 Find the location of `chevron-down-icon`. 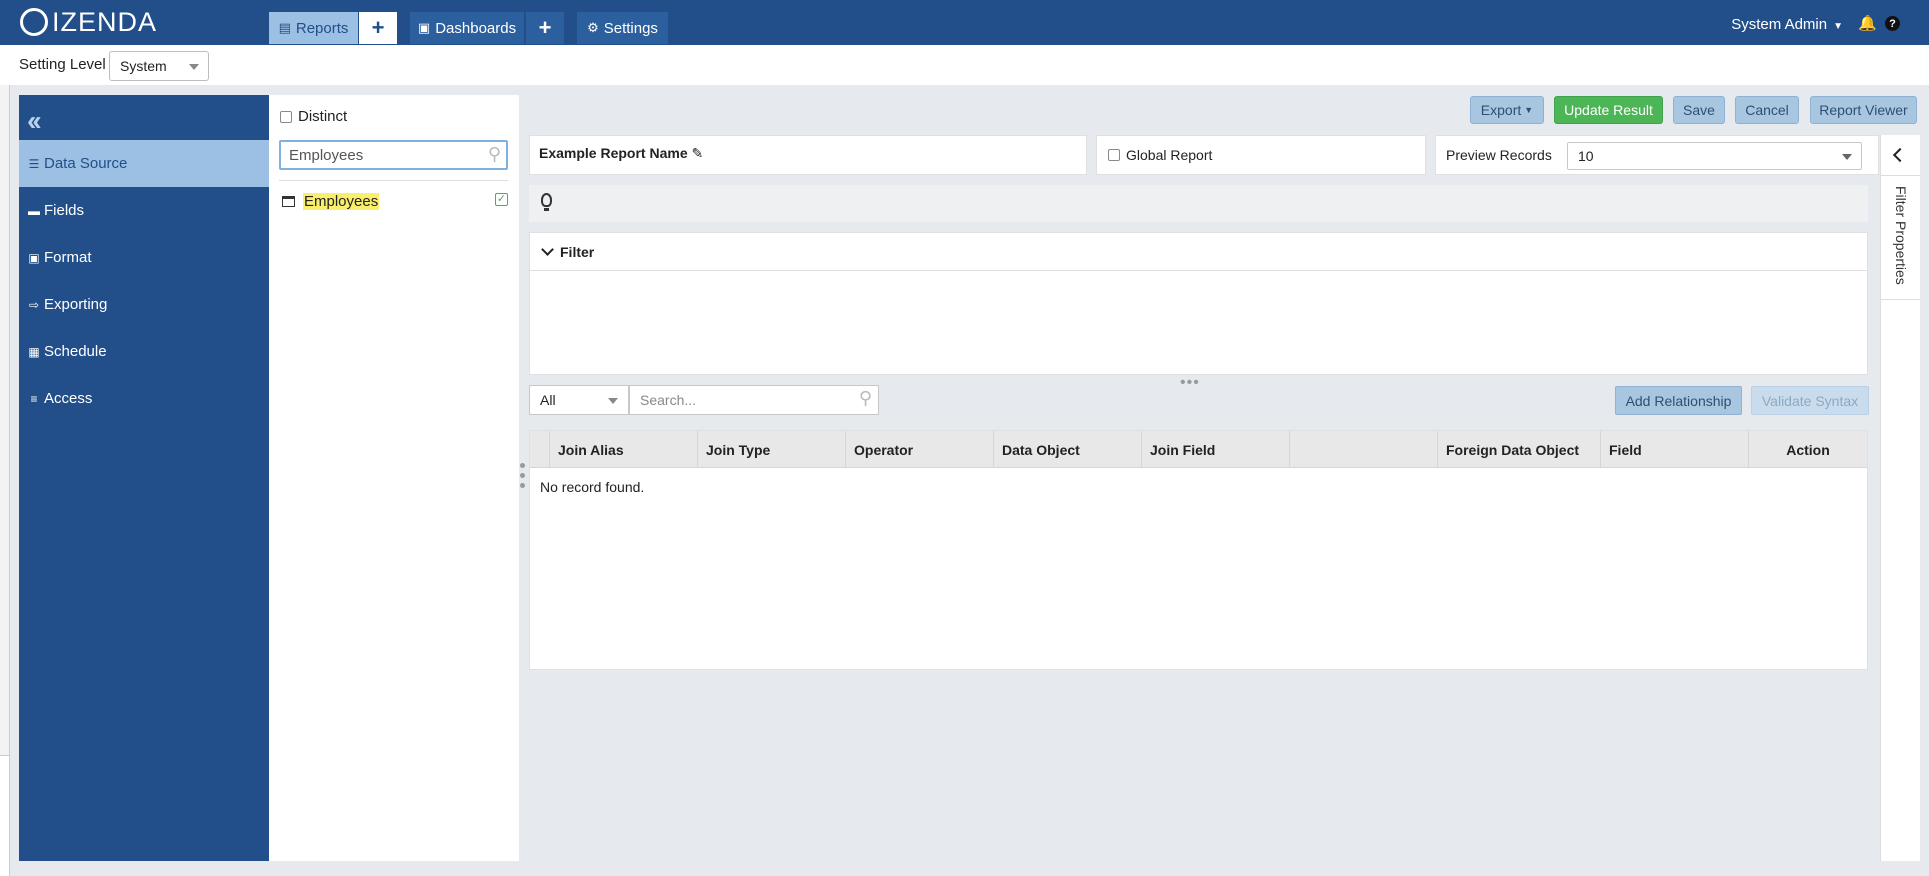

chevron-down-icon is located at coordinates (547, 249).